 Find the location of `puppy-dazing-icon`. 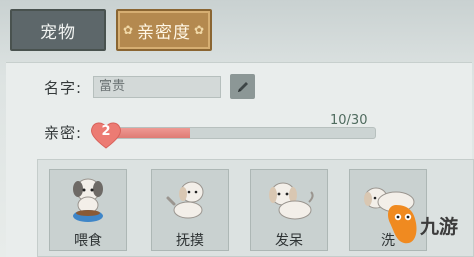

puppy-dazing-icon is located at coordinates (291, 201).